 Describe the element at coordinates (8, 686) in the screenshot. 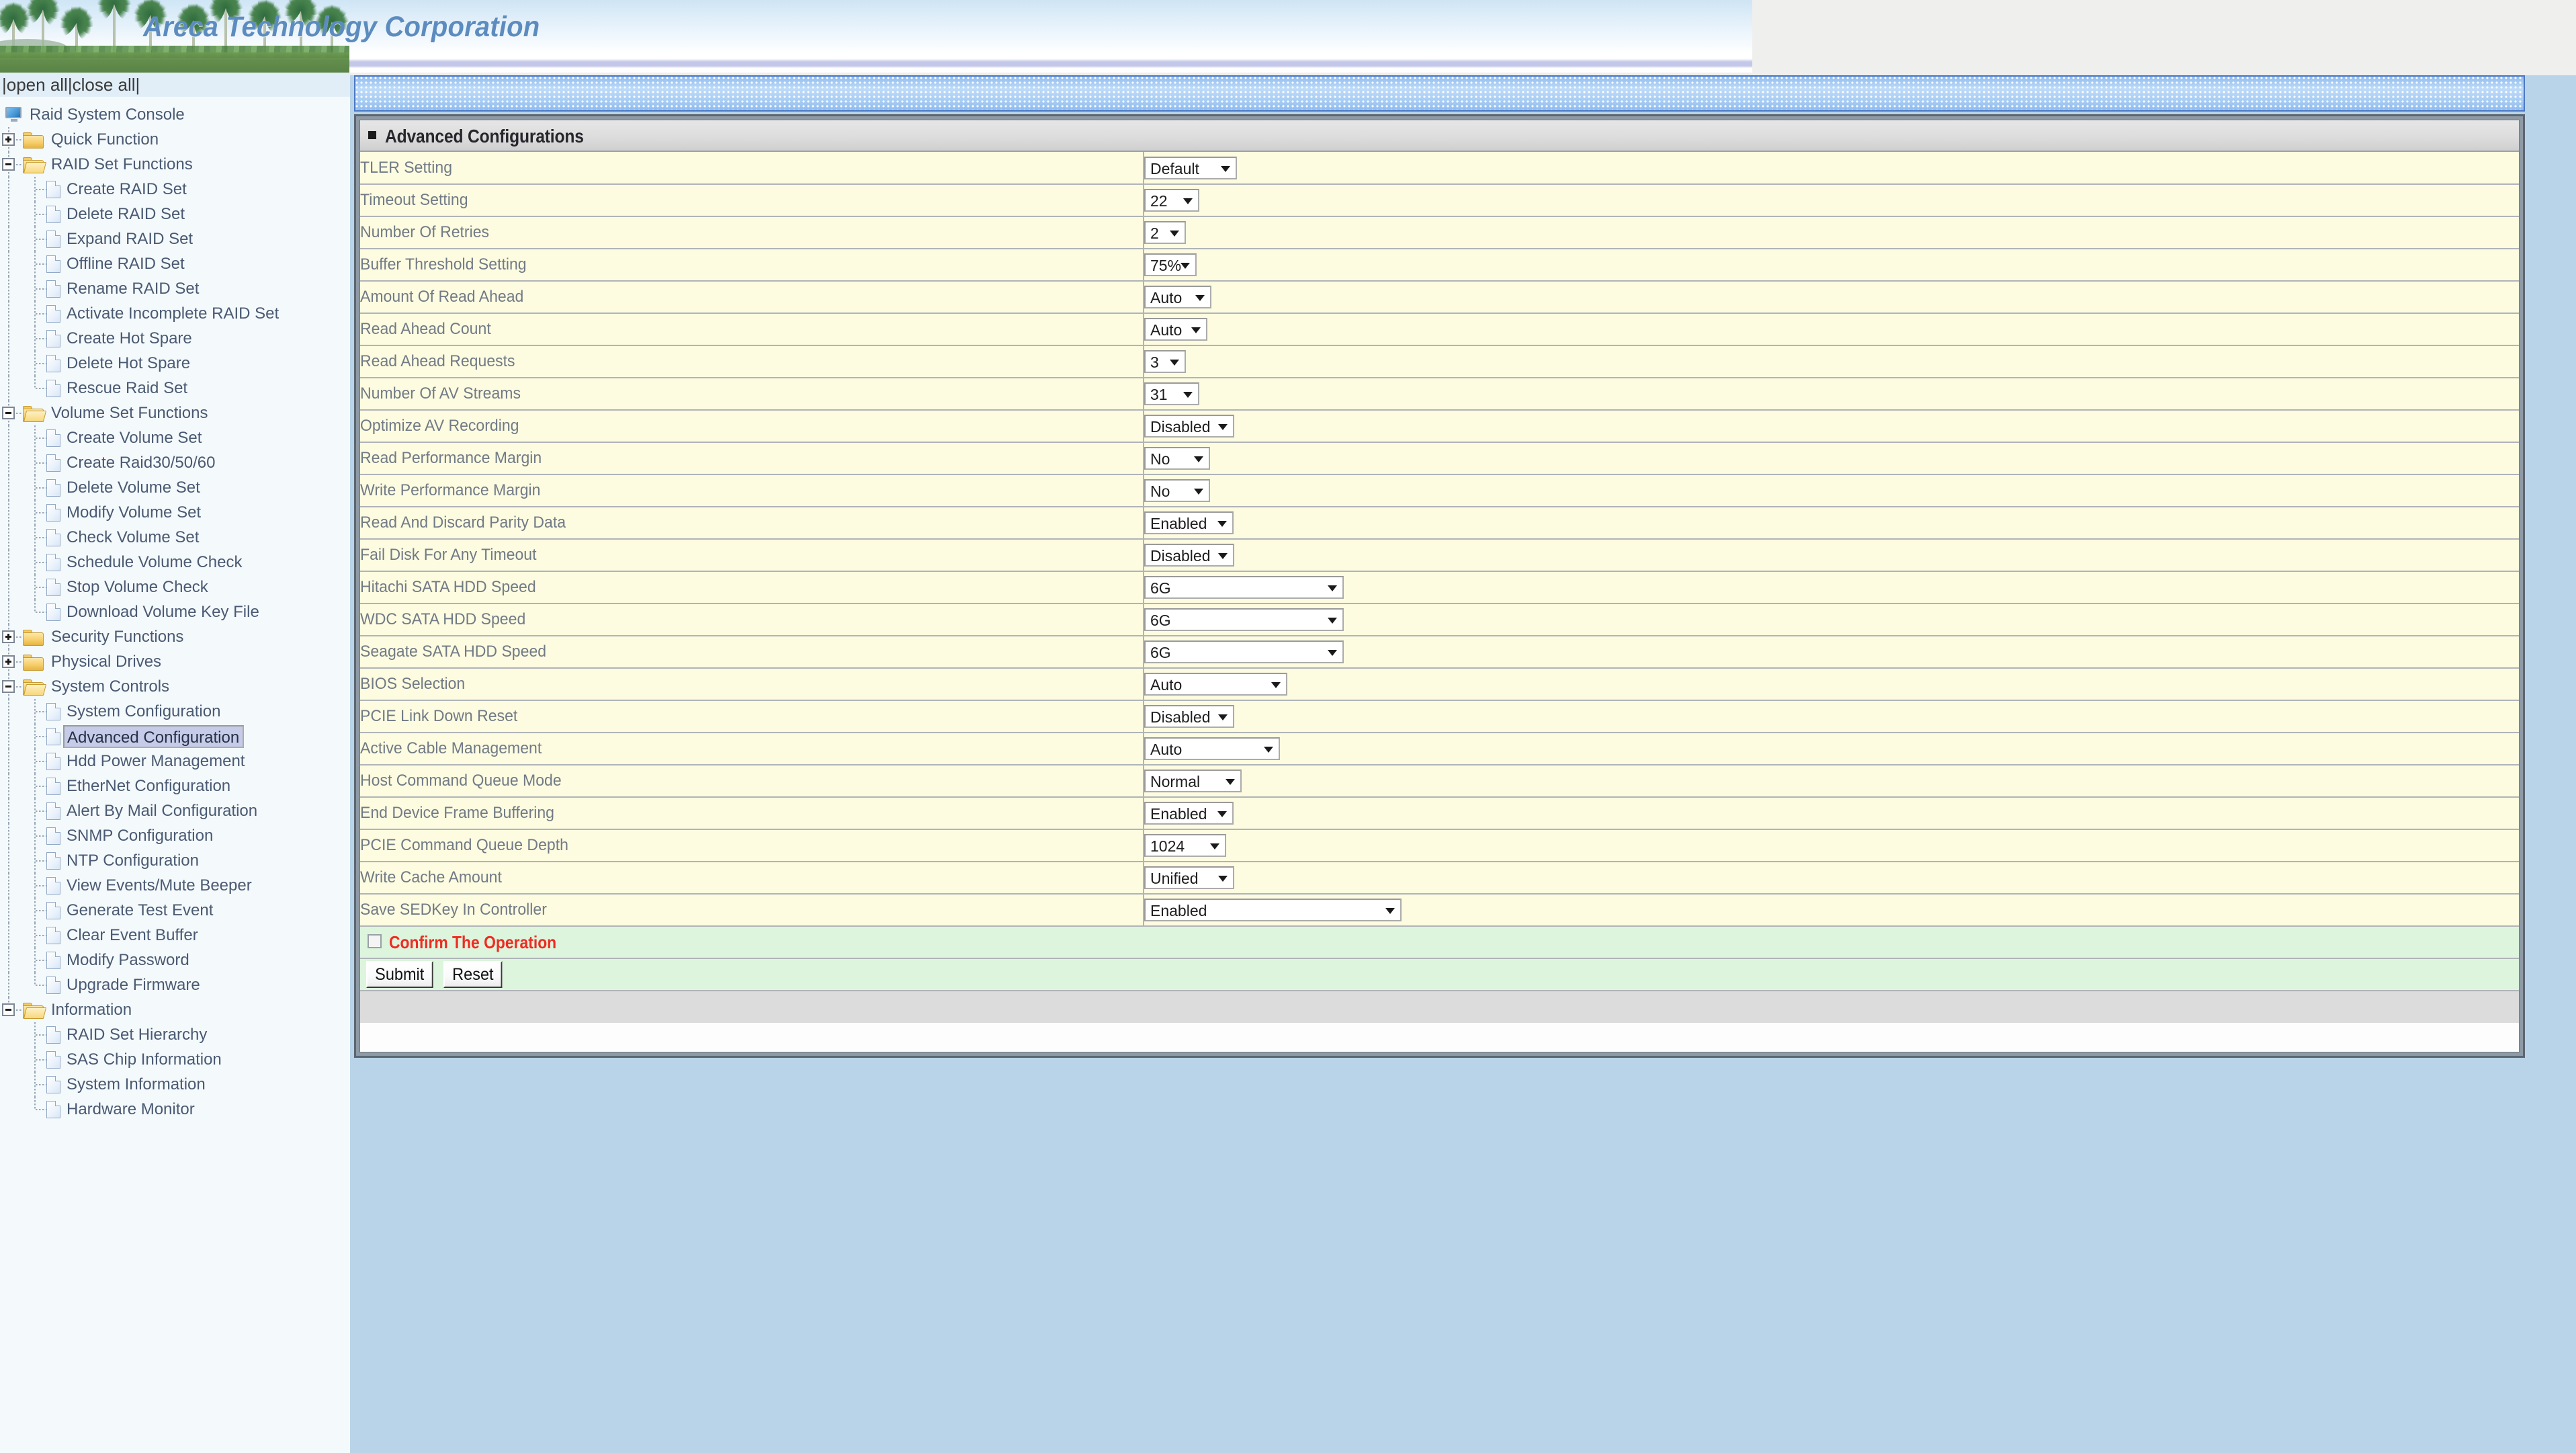

I see `collapse-icon-system-controls` at that location.